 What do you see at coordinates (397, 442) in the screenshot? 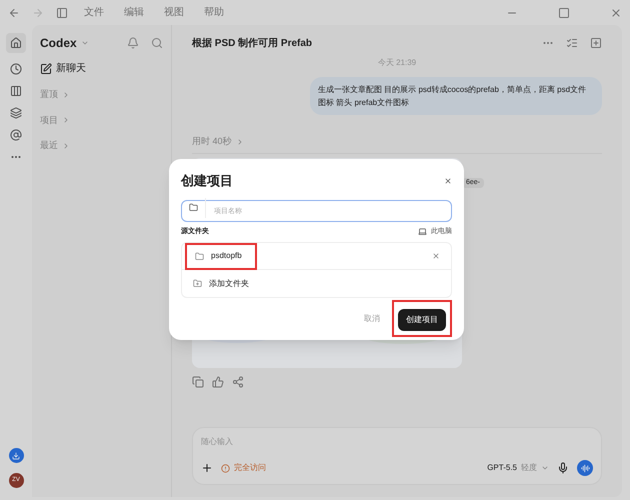
I see `message-input: 随心输入` at bounding box center [397, 442].